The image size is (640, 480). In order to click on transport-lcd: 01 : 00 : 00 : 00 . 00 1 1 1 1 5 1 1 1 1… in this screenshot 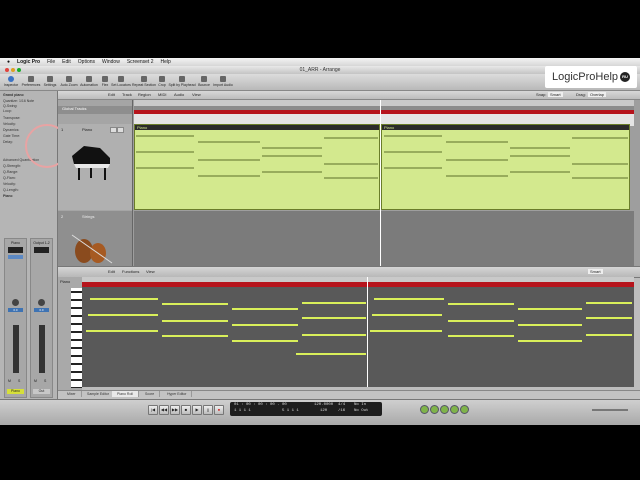, I will do `click(306, 409)`.